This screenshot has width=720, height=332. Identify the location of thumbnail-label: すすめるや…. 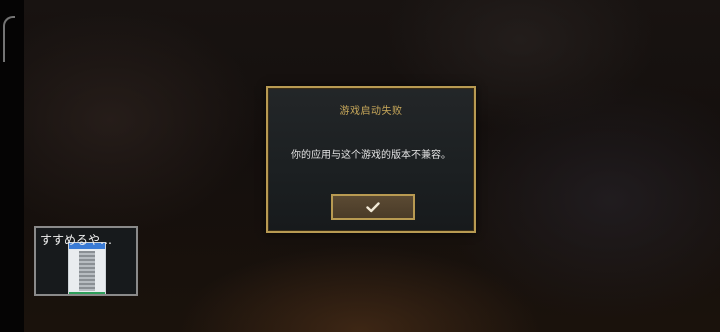
(76, 240).